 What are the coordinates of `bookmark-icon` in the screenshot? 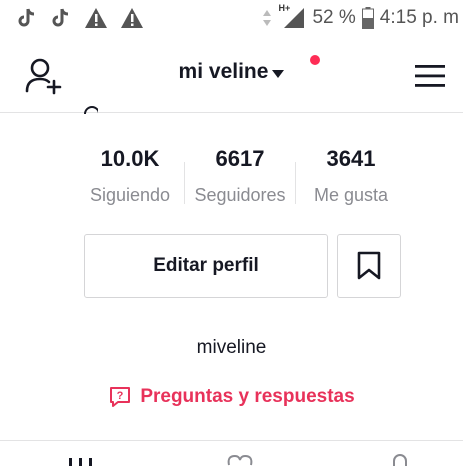 It's located at (369, 265).